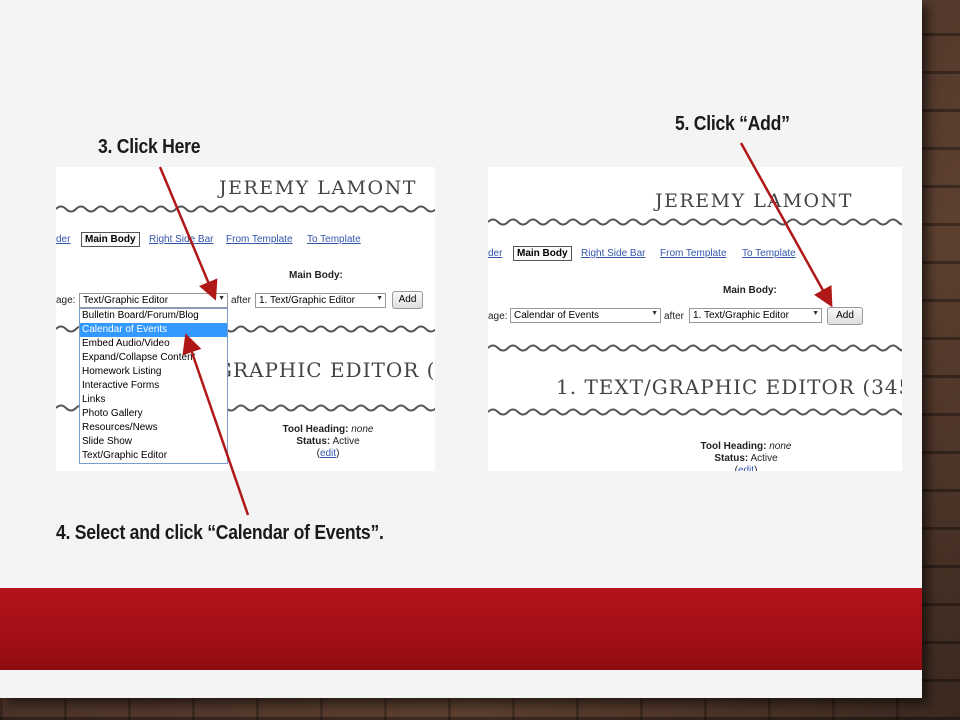 Image resolution: width=960 pixels, height=720 pixels. Describe the element at coordinates (188, 233) in the screenshot. I see `arrow-to-dropdown` at that location.